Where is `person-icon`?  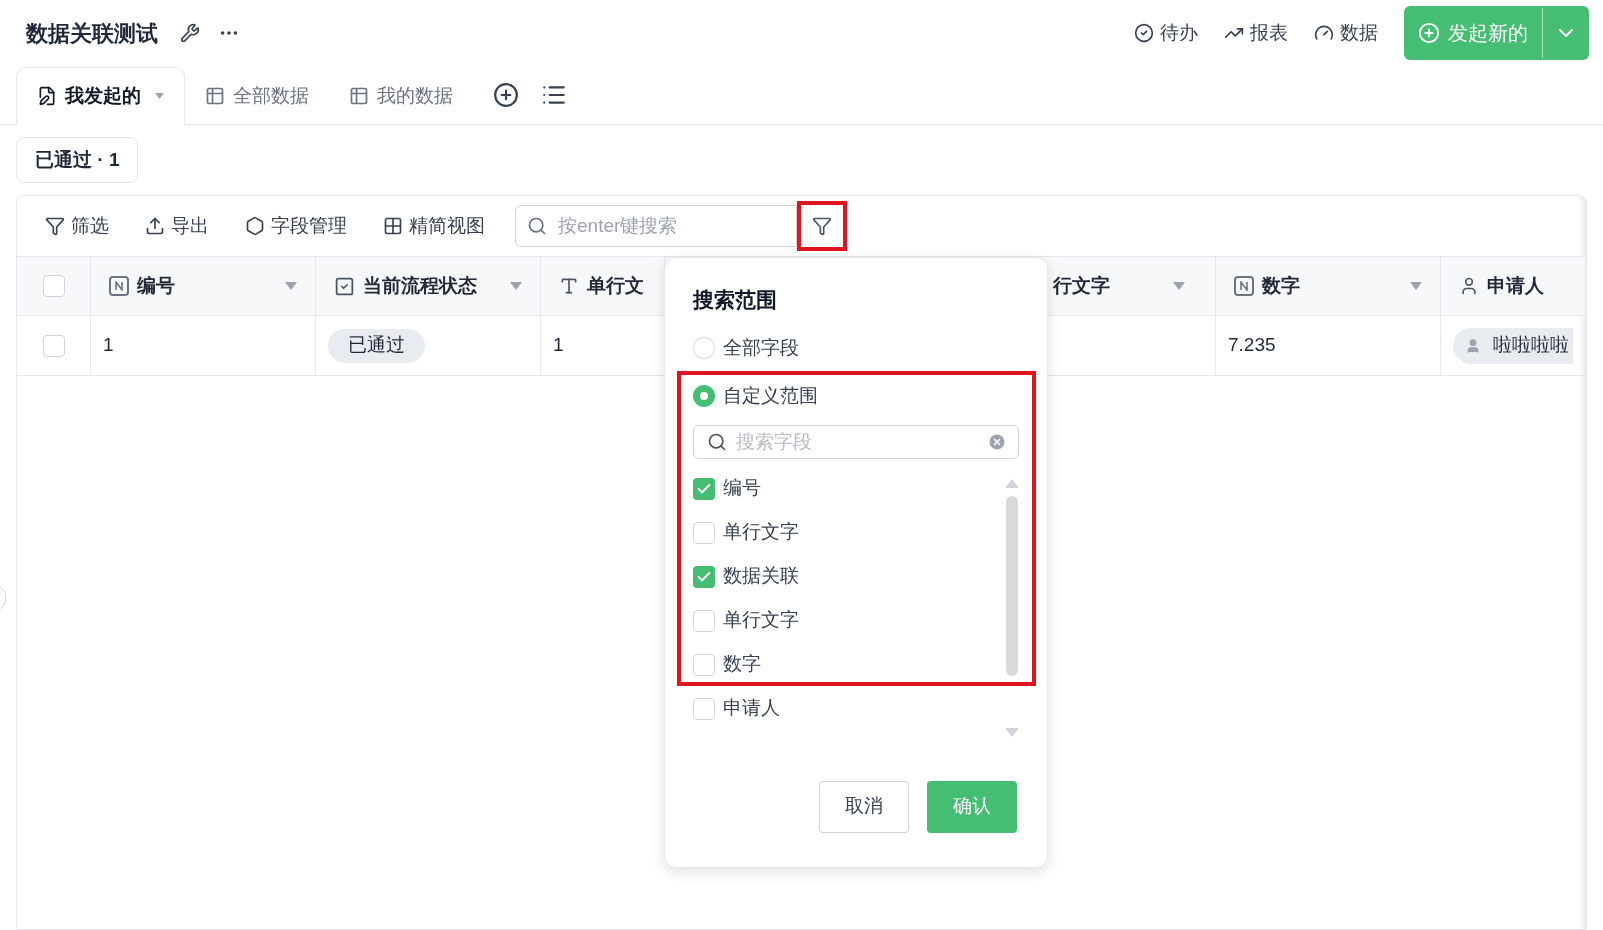
person-icon is located at coordinates (1469, 286).